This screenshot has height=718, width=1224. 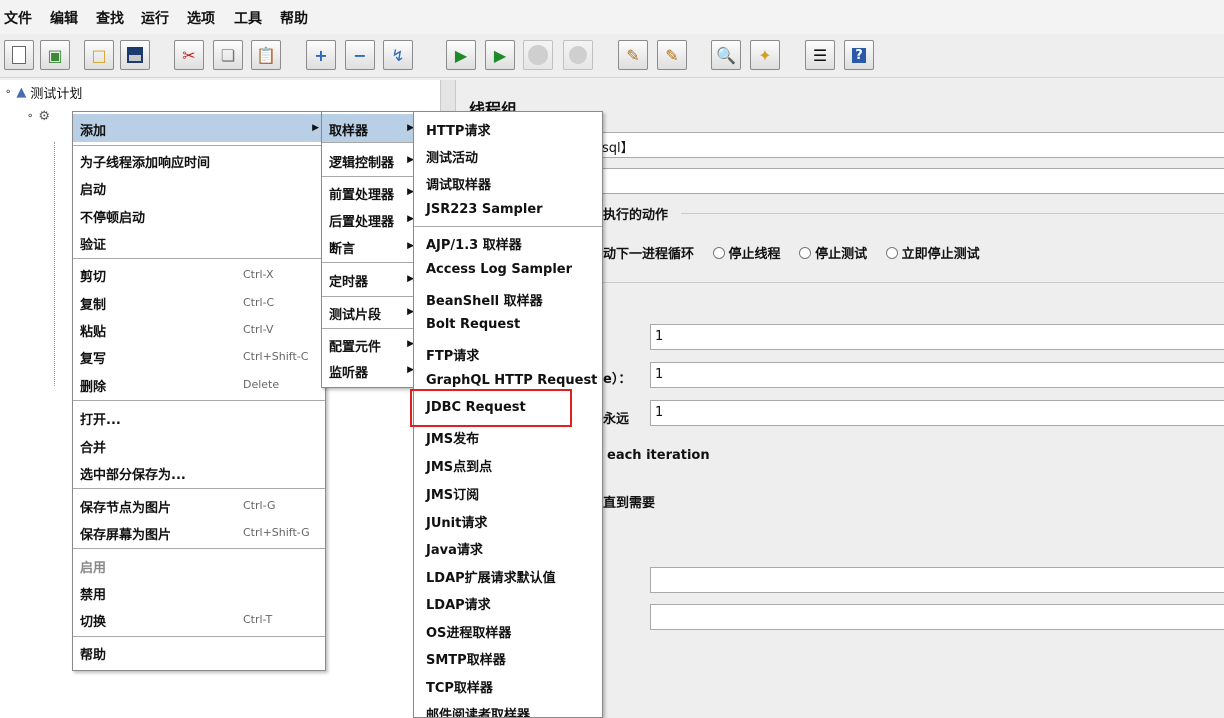 What do you see at coordinates (508, 271) in the screenshot?
I see `sampler-access-log: Access Log Sampler` at bounding box center [508, 271].